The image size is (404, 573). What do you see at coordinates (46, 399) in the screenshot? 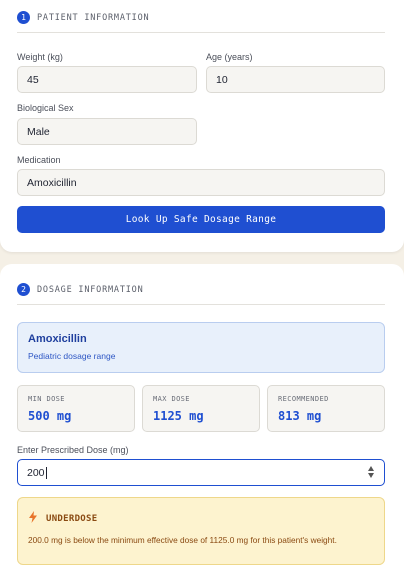
I see `stat-label: MIN DOSE` at bounding box center [46, 399].